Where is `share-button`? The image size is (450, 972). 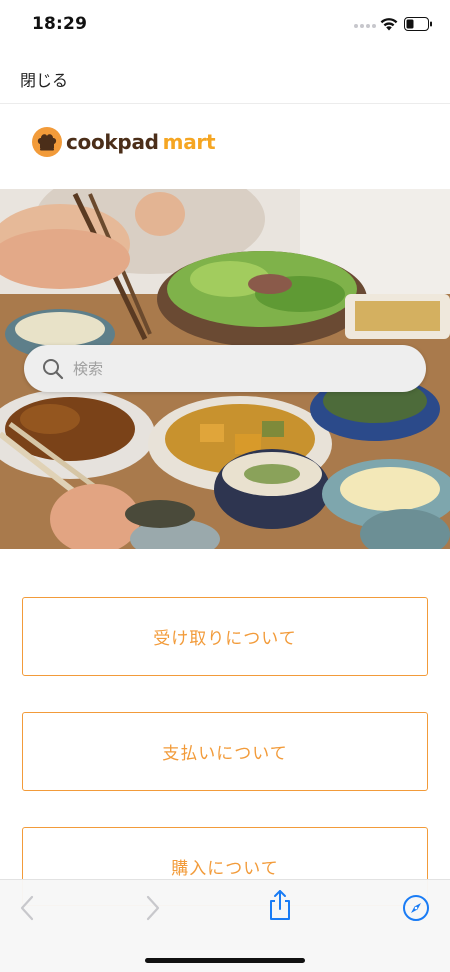 share-button is located at coordinates (280, 905).